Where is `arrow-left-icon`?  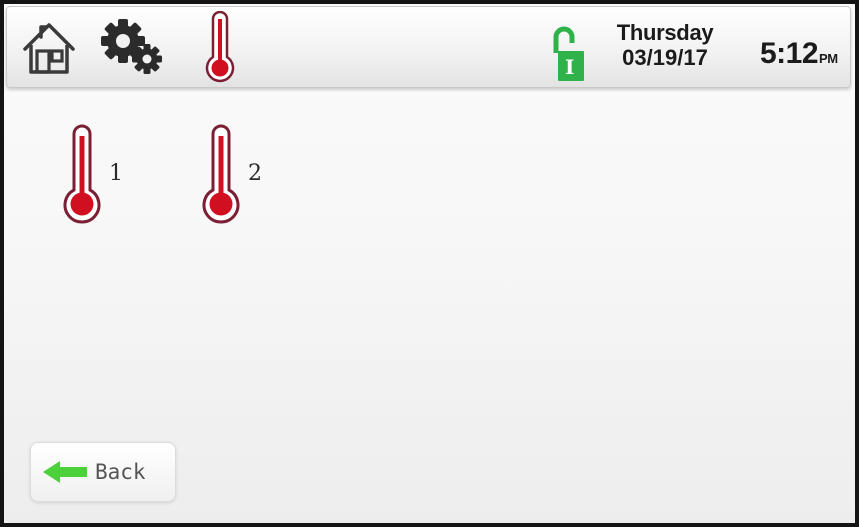
arrow-left-icon is located at coordinates (65, 472).